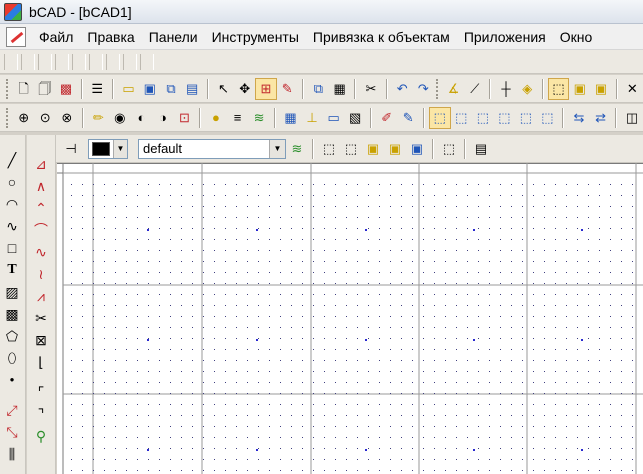  What do you see at coordinates (41, 252) in the screenshot?
I see `wave-icon: ∿` at bounding box center [41, 252].